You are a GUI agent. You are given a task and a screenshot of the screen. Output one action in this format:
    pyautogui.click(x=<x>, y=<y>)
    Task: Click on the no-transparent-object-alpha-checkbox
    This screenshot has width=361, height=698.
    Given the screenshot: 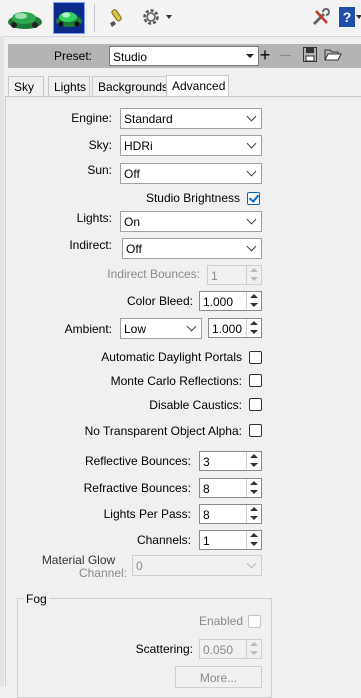 What is the action you would take?
    pyautogui.click(x=255, y=430)
    